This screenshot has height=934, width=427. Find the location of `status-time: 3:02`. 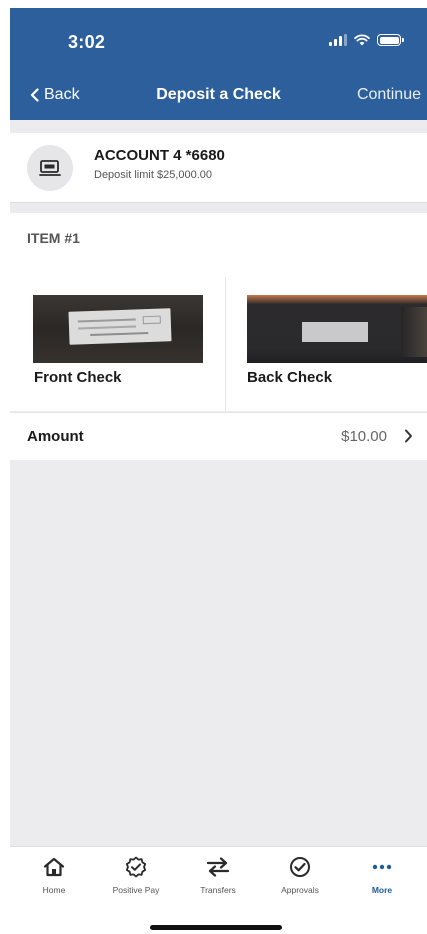

status-time: 3:02 is located at coordinates (87, 42).